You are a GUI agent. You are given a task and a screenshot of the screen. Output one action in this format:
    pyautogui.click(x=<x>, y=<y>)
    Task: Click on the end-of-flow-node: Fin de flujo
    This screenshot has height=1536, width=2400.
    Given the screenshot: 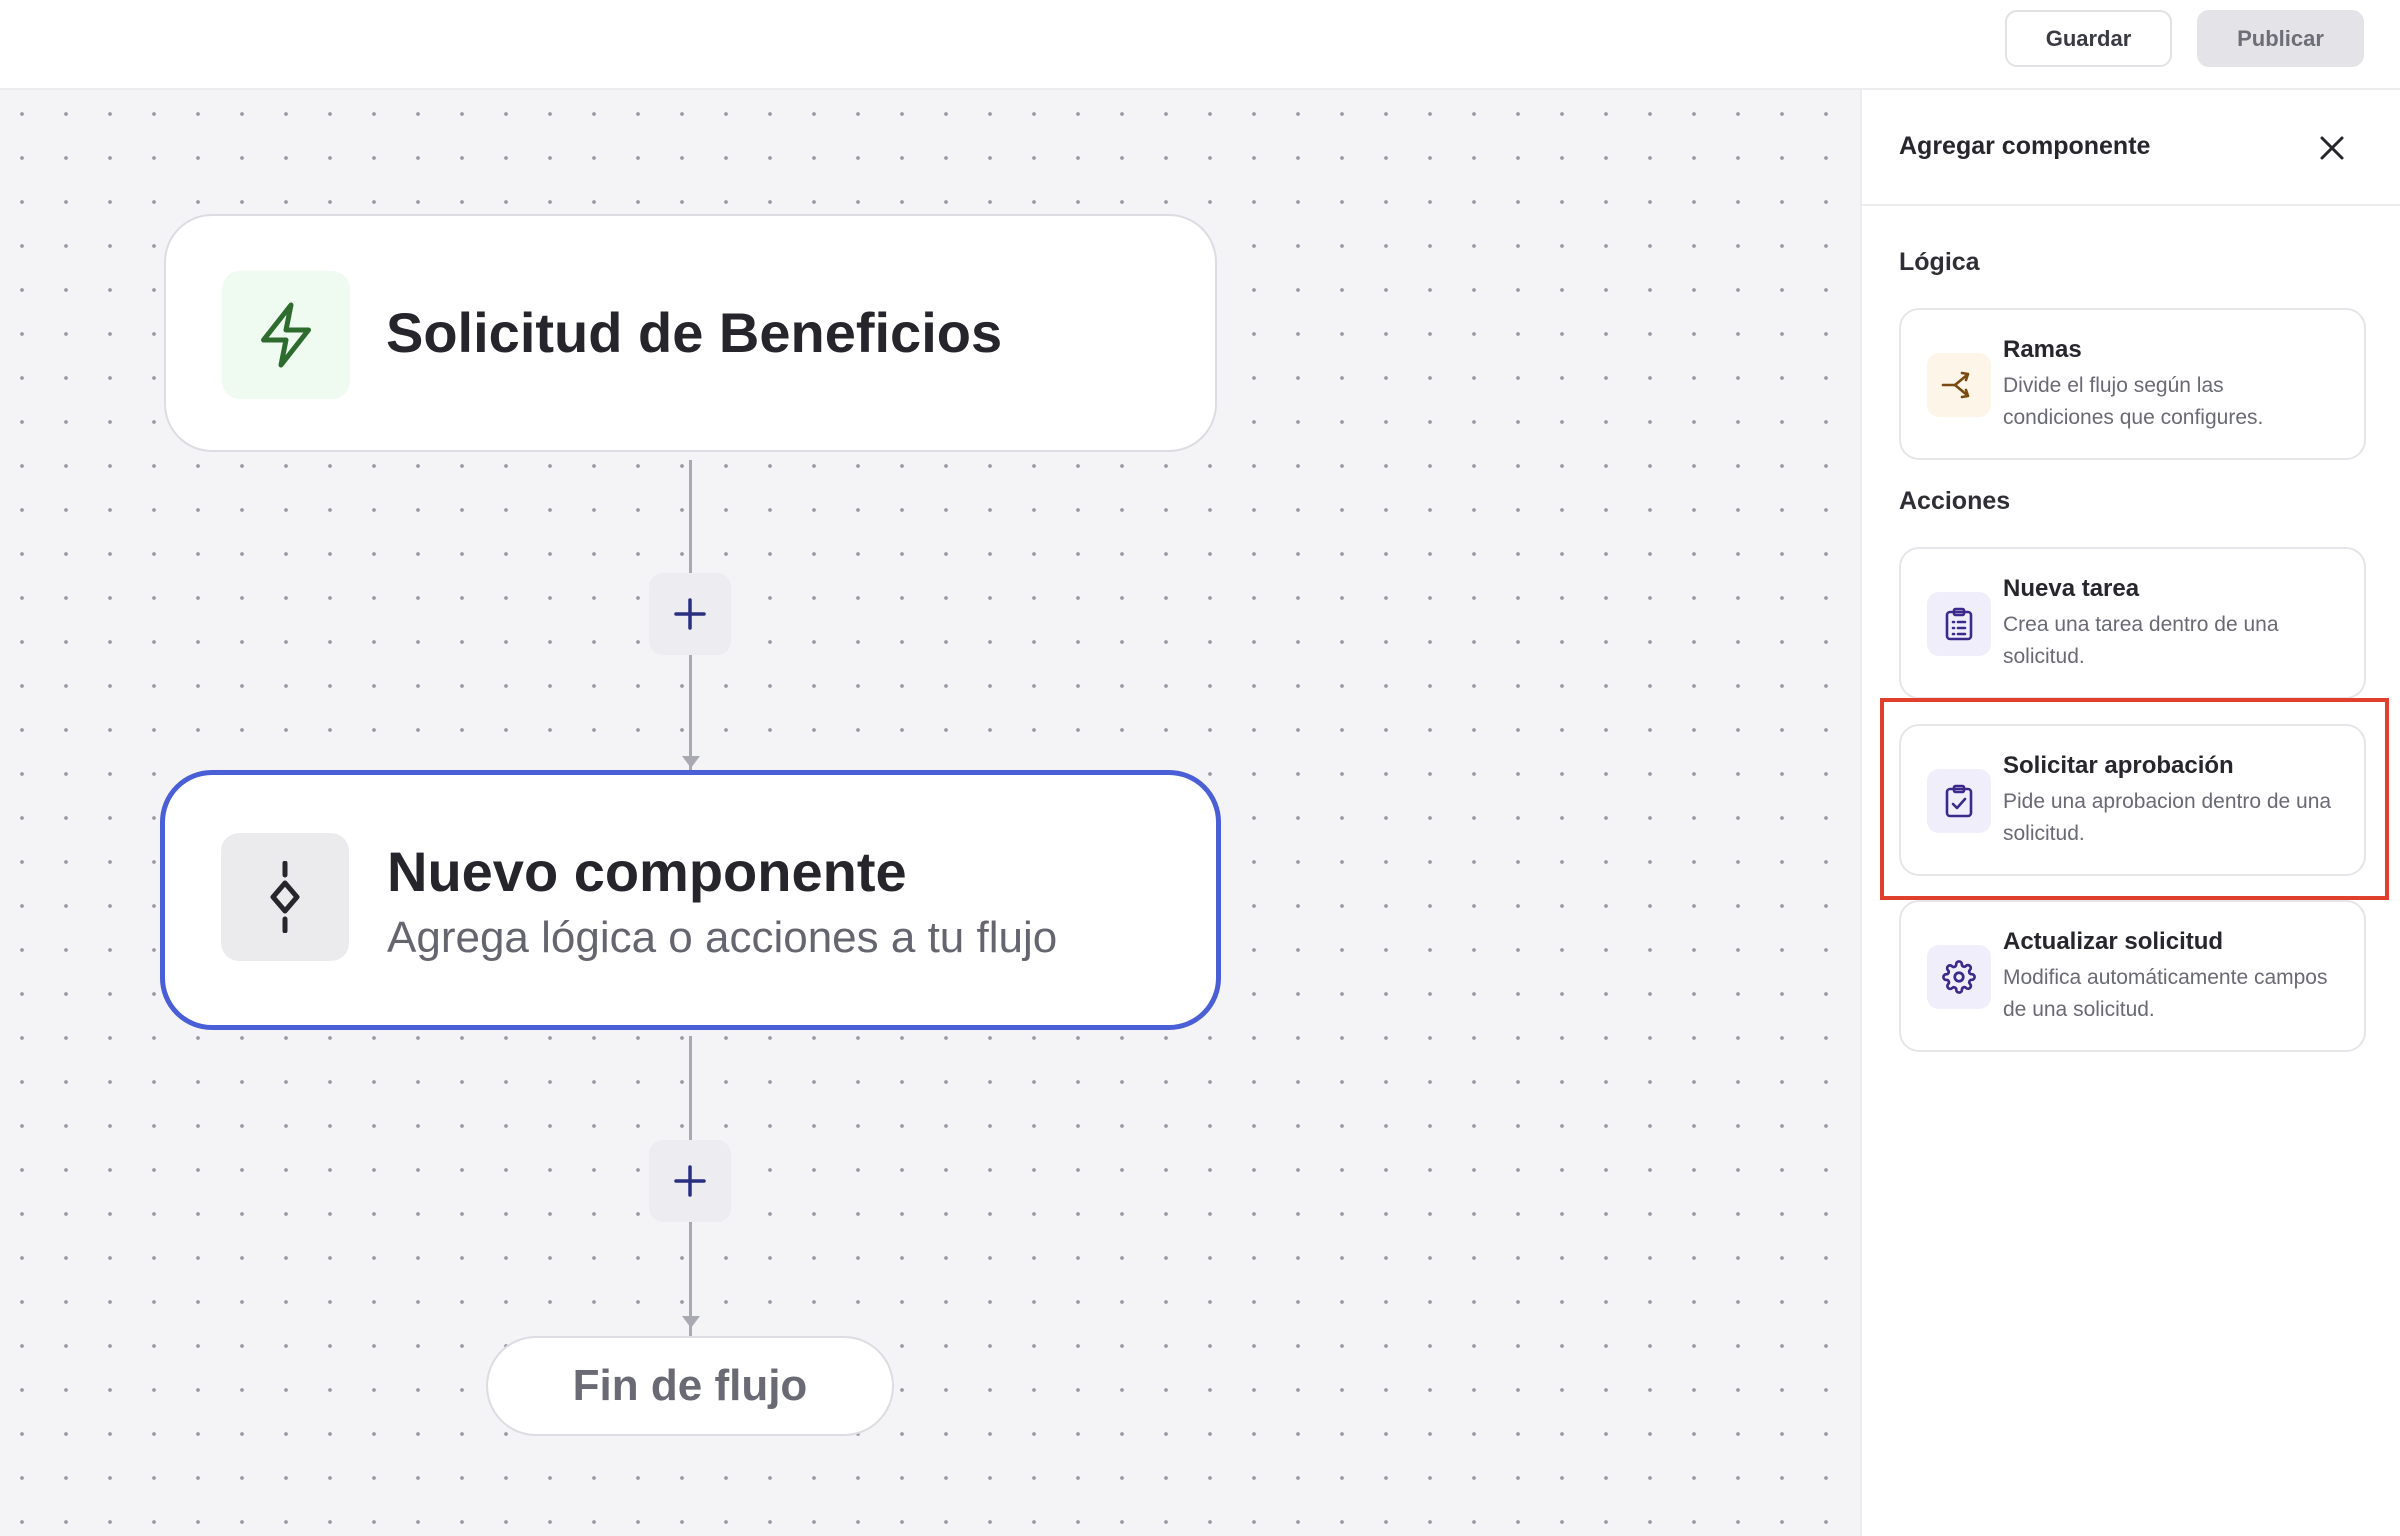 What is the action you would take?
    pyautogui.click(x=690, y=1386)
    